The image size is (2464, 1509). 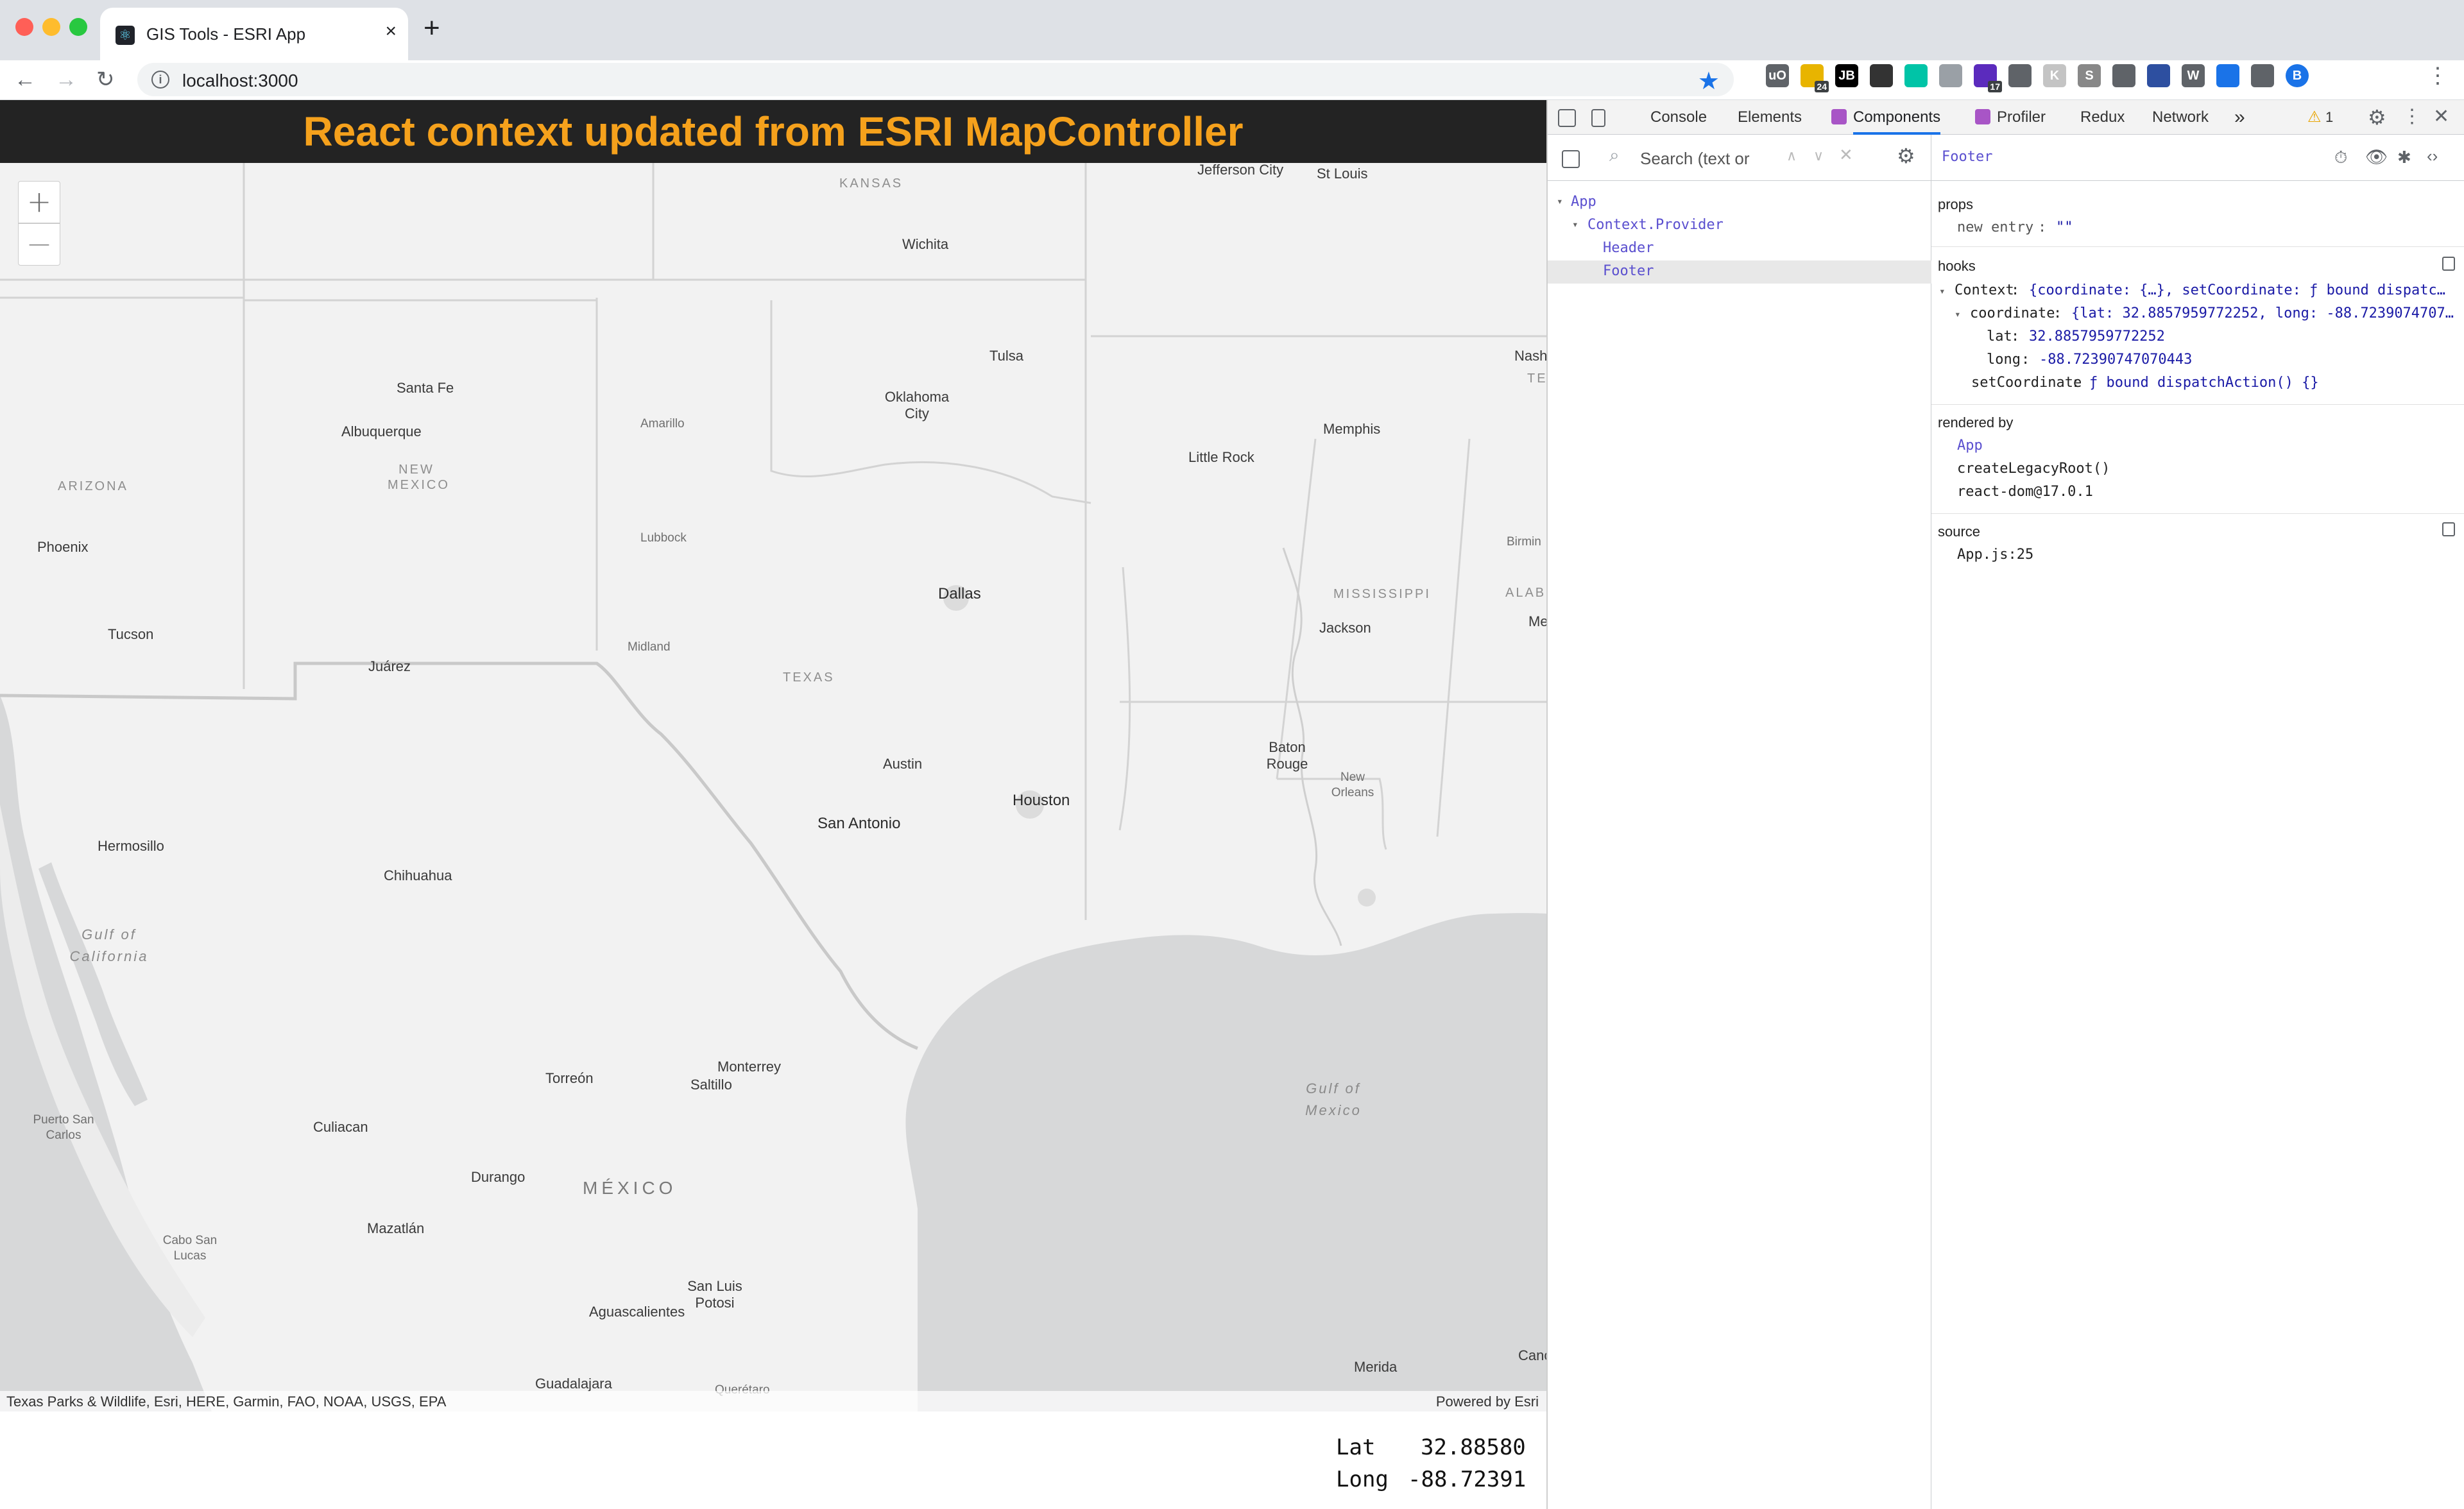 What do you see at coordinates (1770, 117) in the screenshot?
I see `tab-elements: Elements` at bounding box center [1770, 117].